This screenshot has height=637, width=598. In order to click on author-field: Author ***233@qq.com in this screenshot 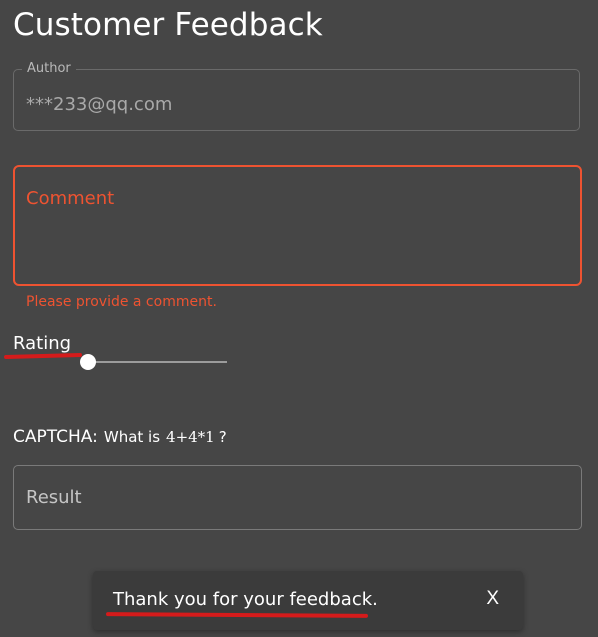, I will do `click(296, 96)`.